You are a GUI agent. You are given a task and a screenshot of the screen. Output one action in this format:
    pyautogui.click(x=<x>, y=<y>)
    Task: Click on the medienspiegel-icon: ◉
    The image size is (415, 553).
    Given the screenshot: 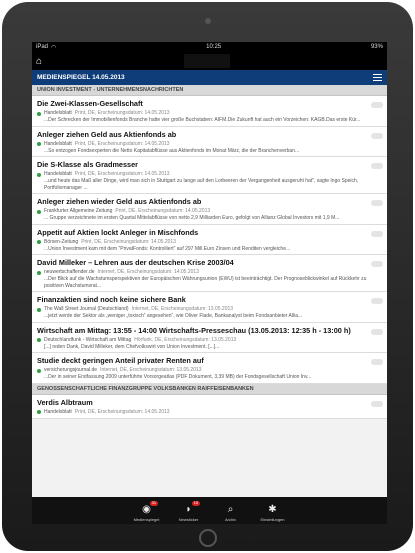 What is the action you would take?
    pyautogui.click(x=146, y=509)
    